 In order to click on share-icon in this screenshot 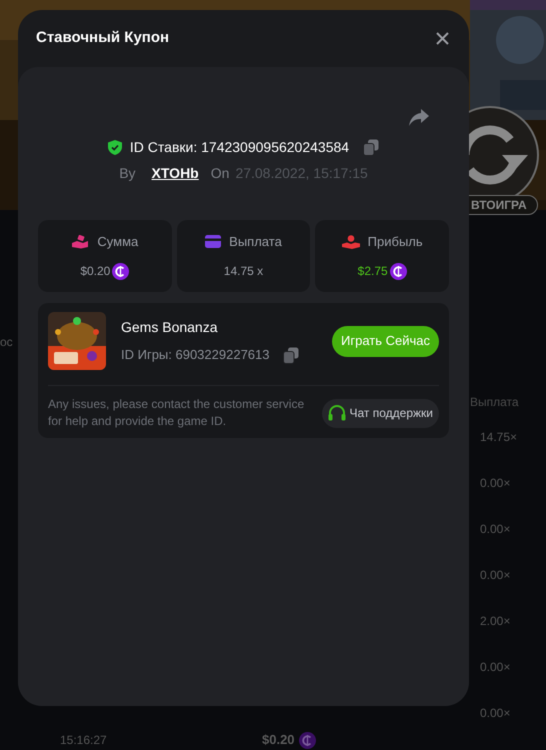, I will do `click(419, 117)`.